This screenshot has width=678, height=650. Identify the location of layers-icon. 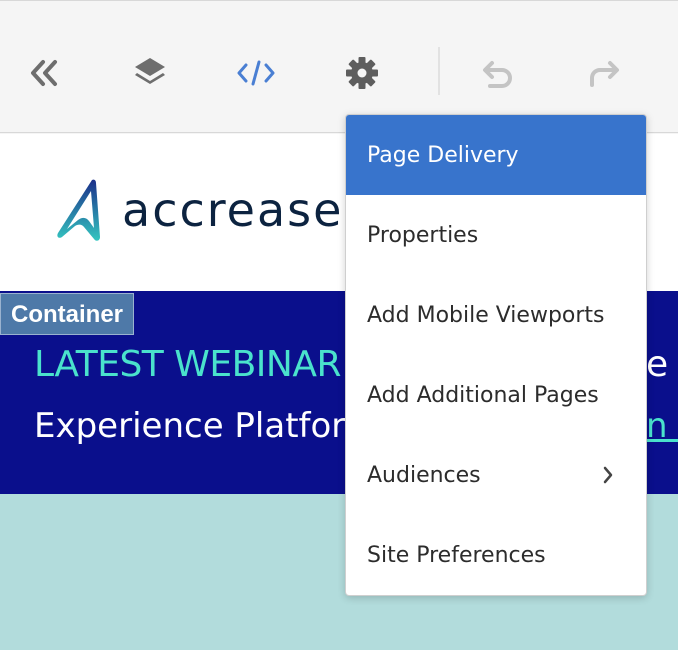
(150, 73).